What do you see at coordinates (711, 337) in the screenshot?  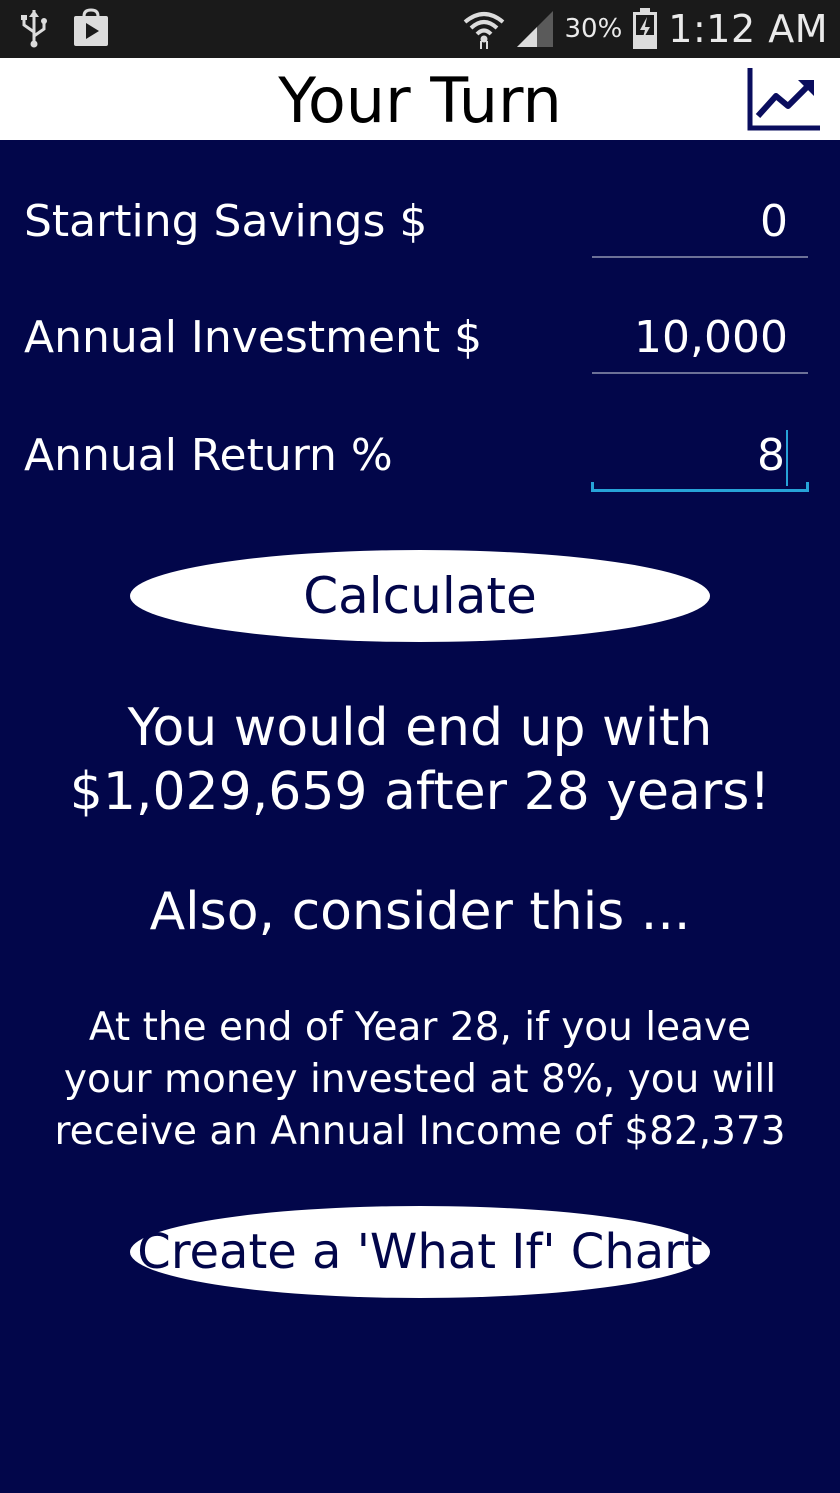 I see `annual-investment-value: 10,000` at bounding box center [711, 337].